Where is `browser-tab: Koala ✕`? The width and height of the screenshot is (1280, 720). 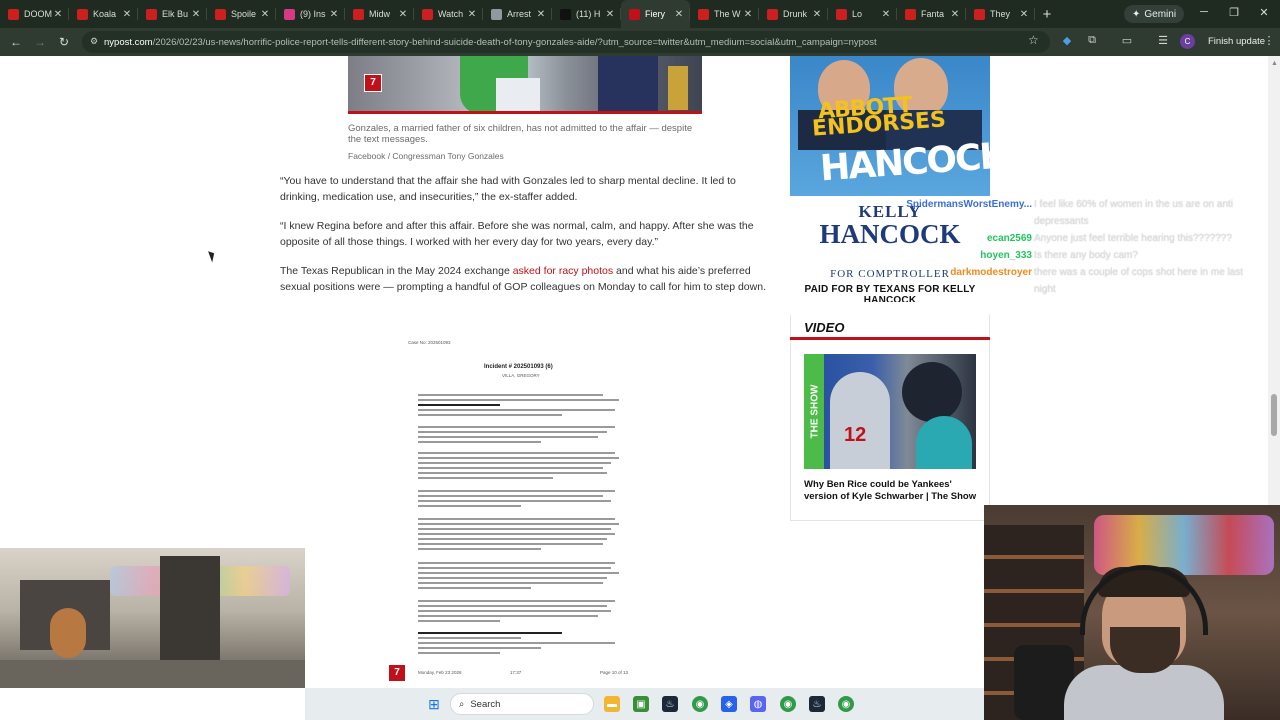
browser-tab: Koala ✕ is located at coordinates (103, 14).